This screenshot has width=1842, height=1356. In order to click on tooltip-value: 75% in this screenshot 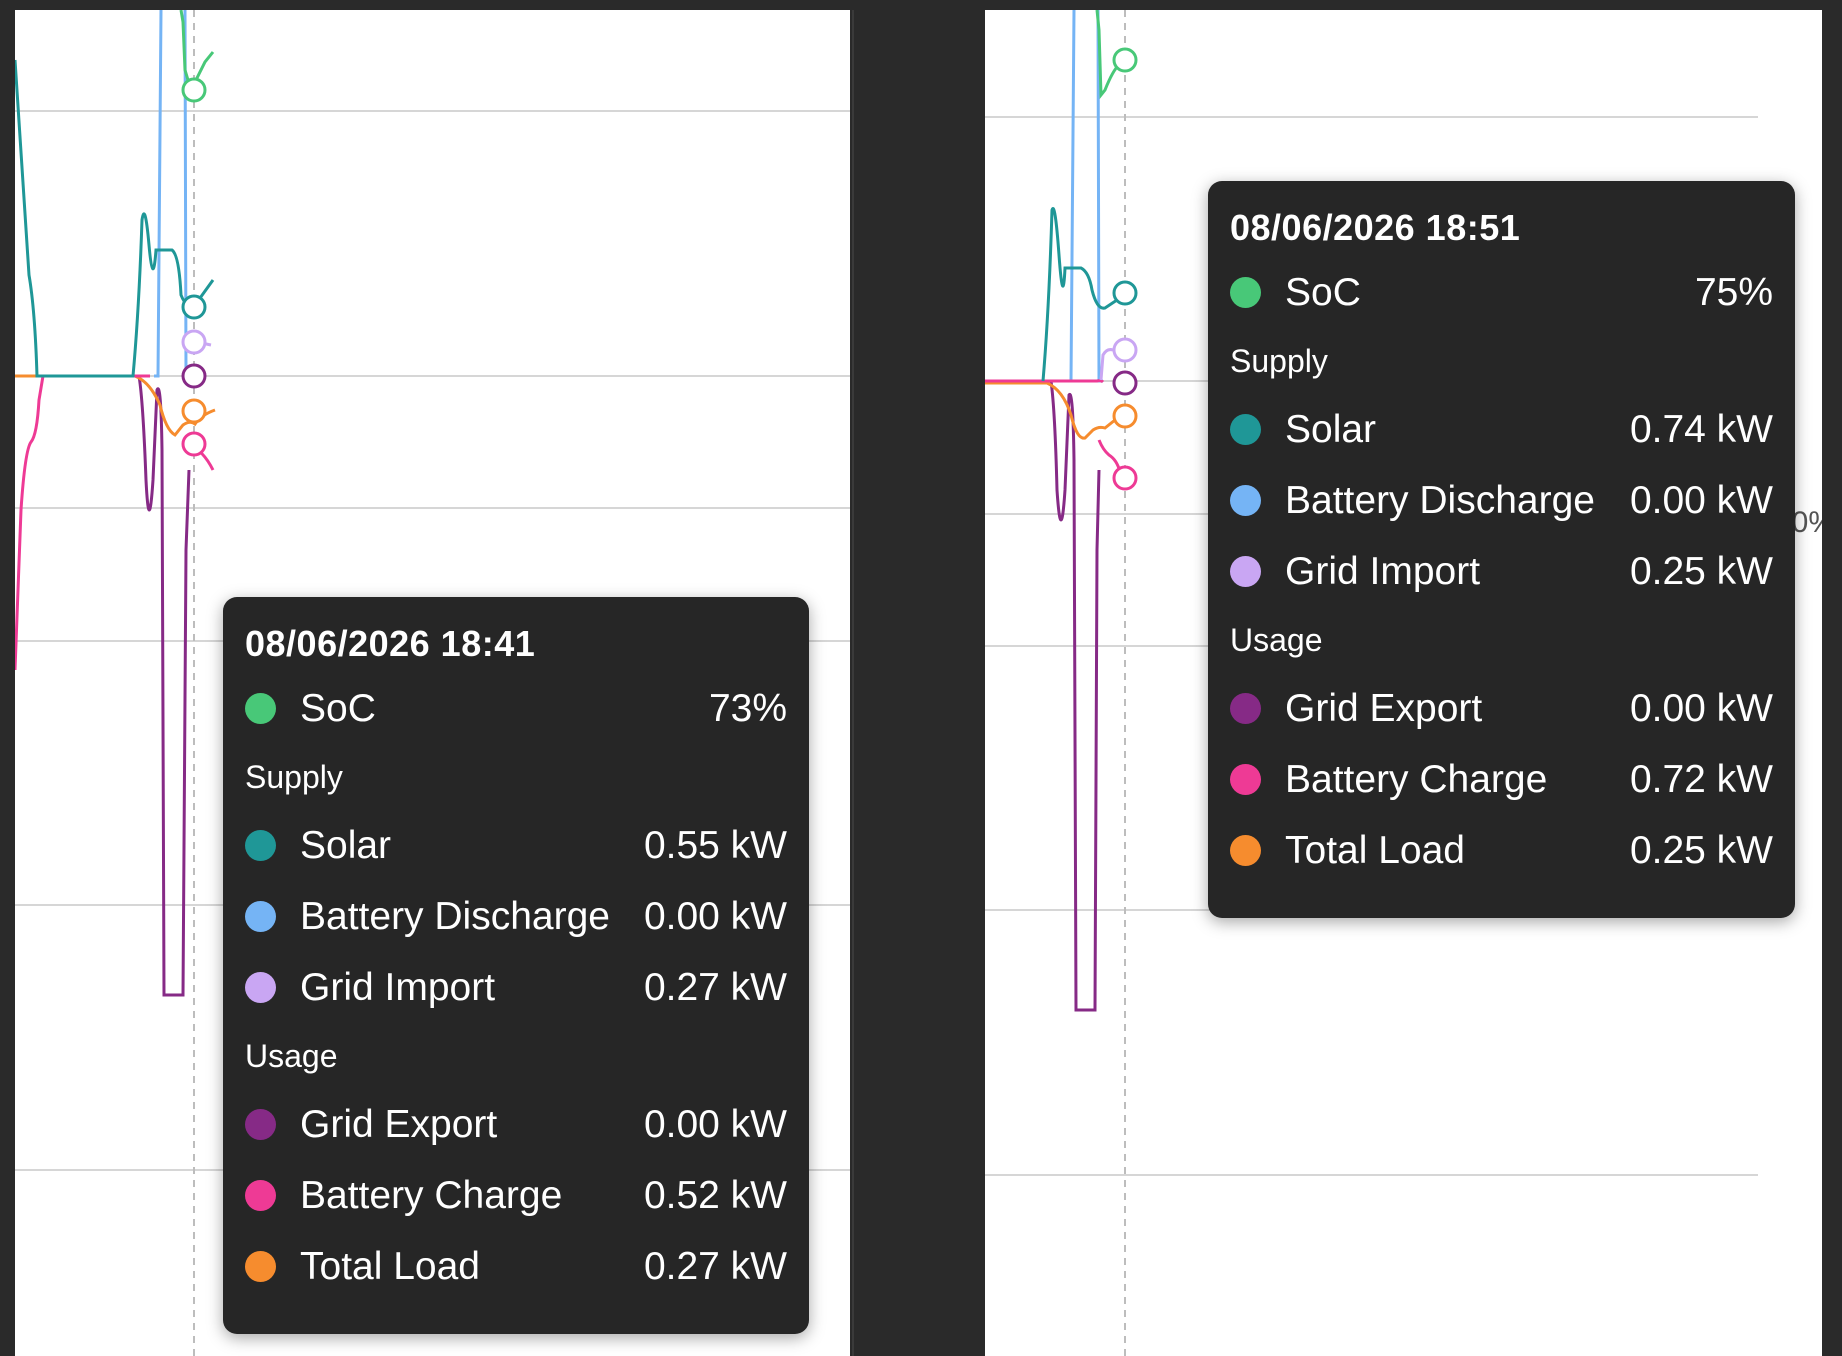, I will do `click(1733, 292)`.